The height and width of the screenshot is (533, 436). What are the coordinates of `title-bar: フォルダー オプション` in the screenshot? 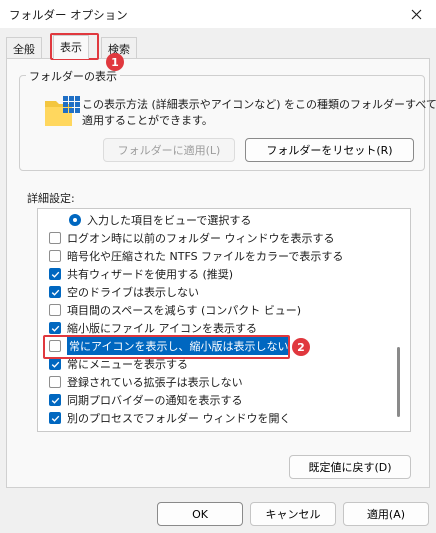 It's located at (218, 14).